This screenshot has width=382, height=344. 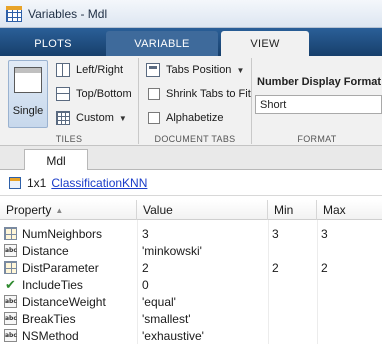 I want to click on tab-plots: PLOTS, so click(x=53, y=43).